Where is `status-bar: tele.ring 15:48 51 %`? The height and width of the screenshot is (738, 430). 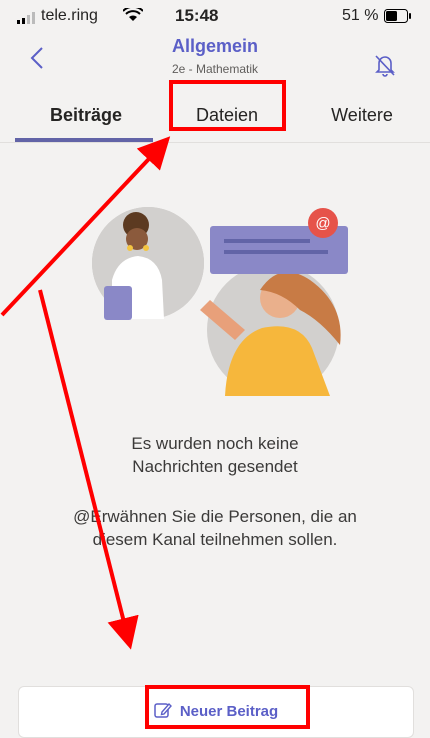
status-bar: tele.ring 15:48 51 % is located at coordinates (215, 16).